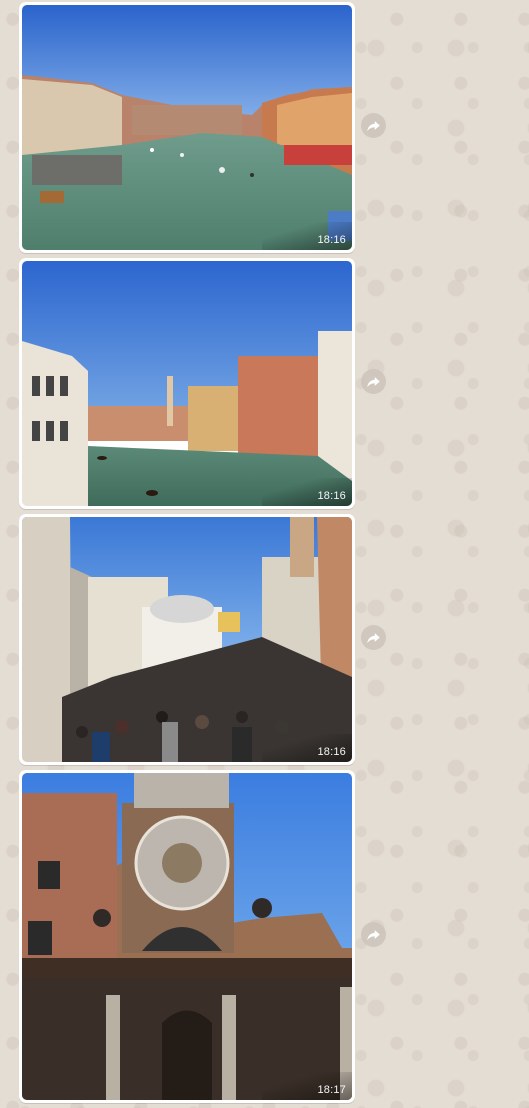 The height and width of the screenshot is (1108, 529). I want to click on photo-grand-canal-palazzi-image, so click(187, 383).